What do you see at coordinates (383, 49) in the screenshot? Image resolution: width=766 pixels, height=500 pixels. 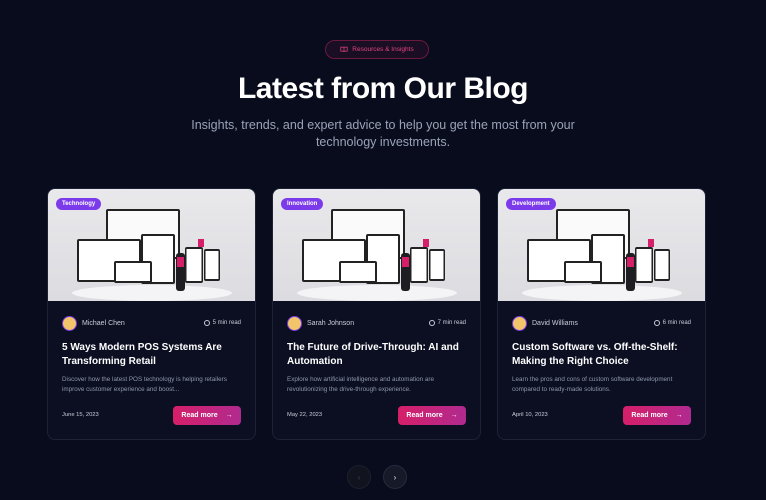 I see `section-badge-label: Resources & Insights` at bounding box center [383, 49].